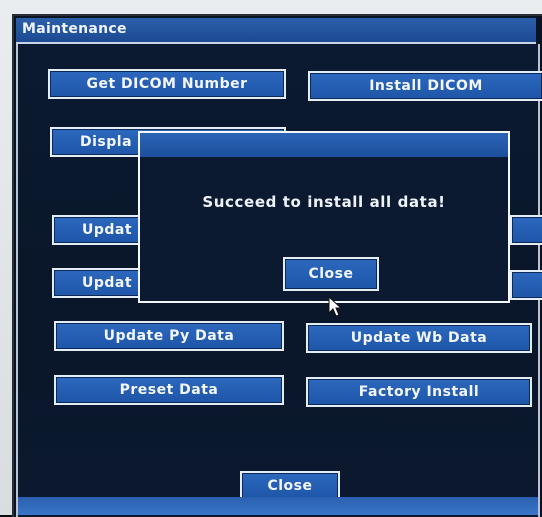  What do you see at coordinates (167, 84) in the screenshot?
I see `get-dicom-number-button: Get DICOM Number` at bounding box center [167, 84].